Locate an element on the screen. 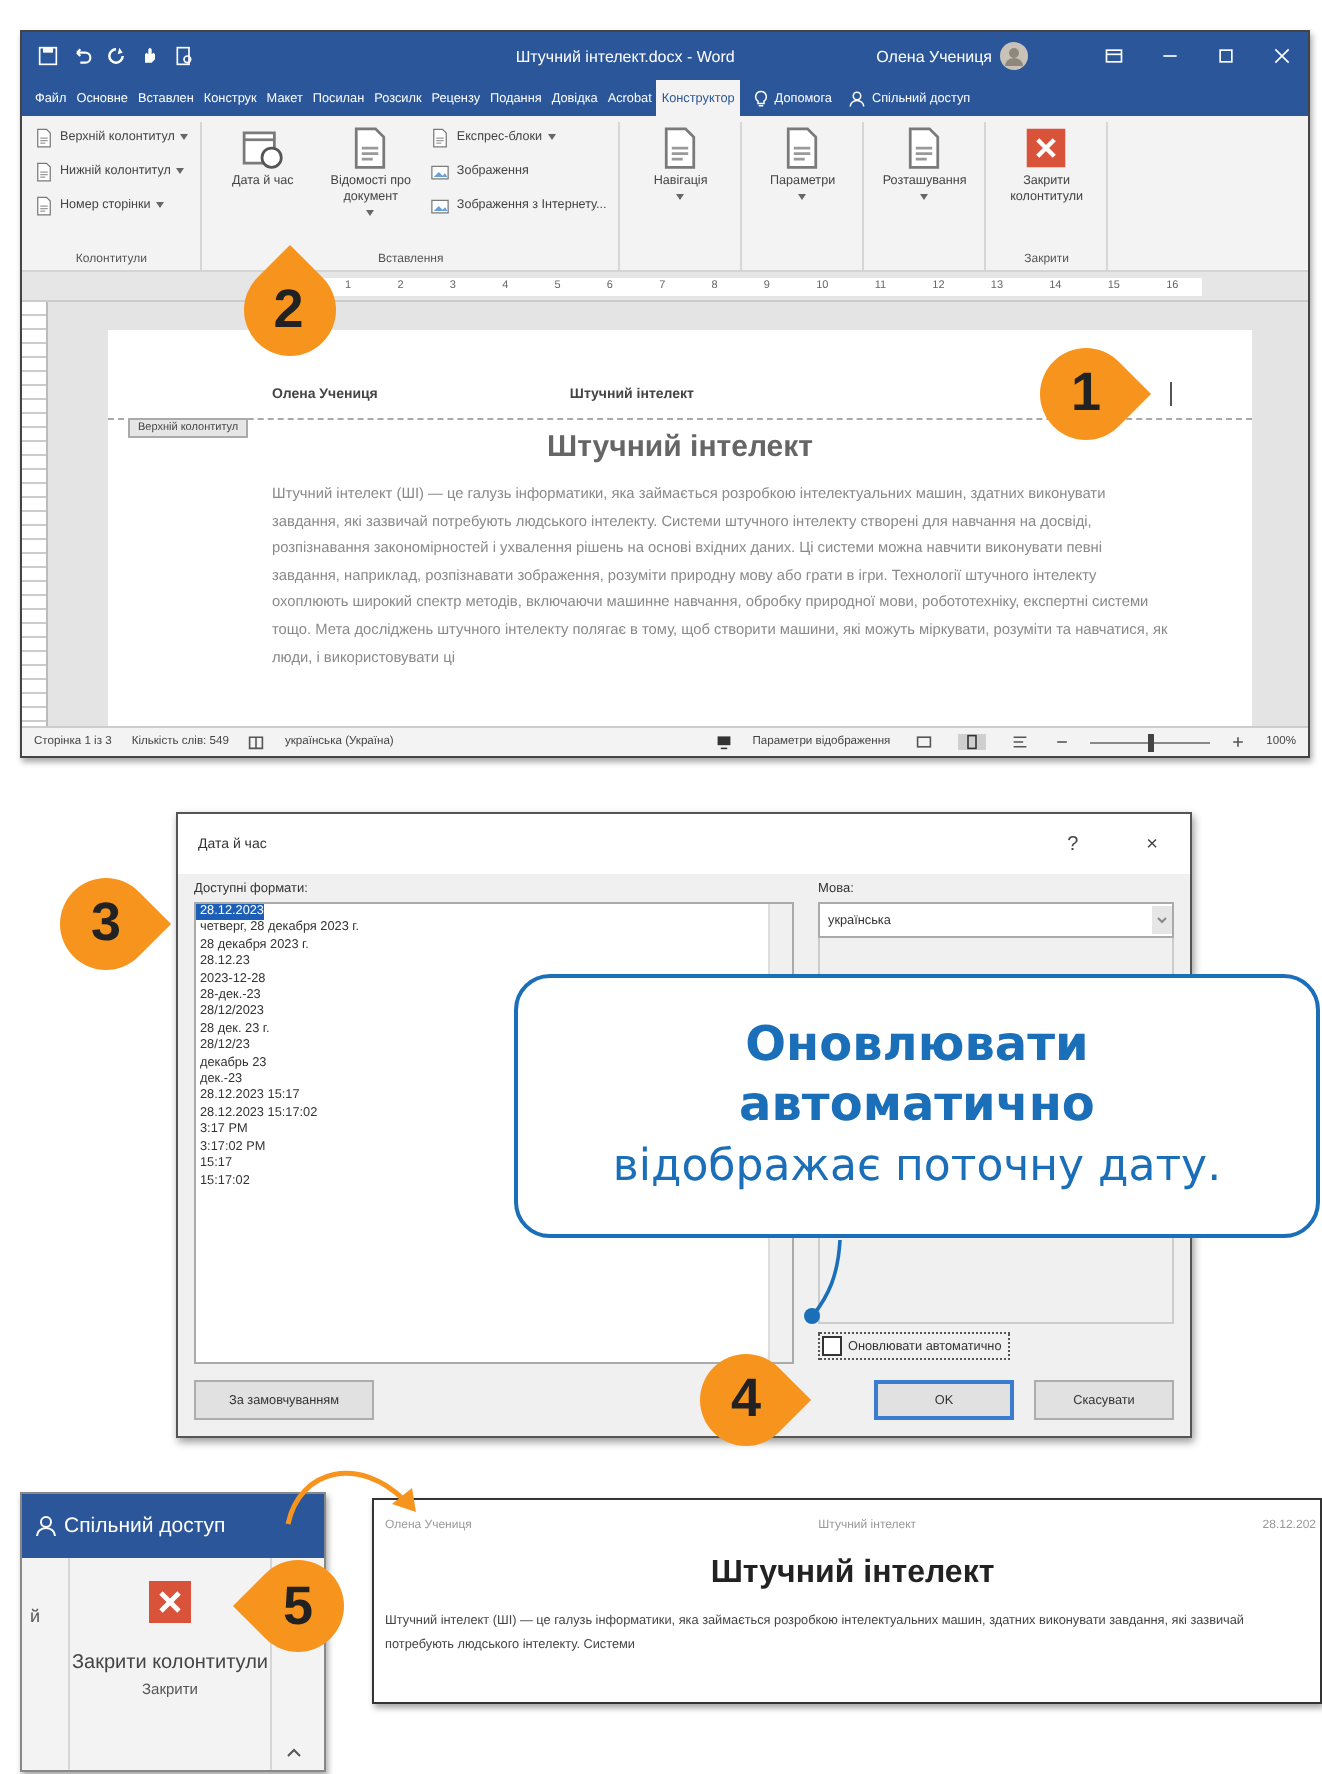  window-title: Штучний інтелект.docx - Word is located at coordinates (625, 56).